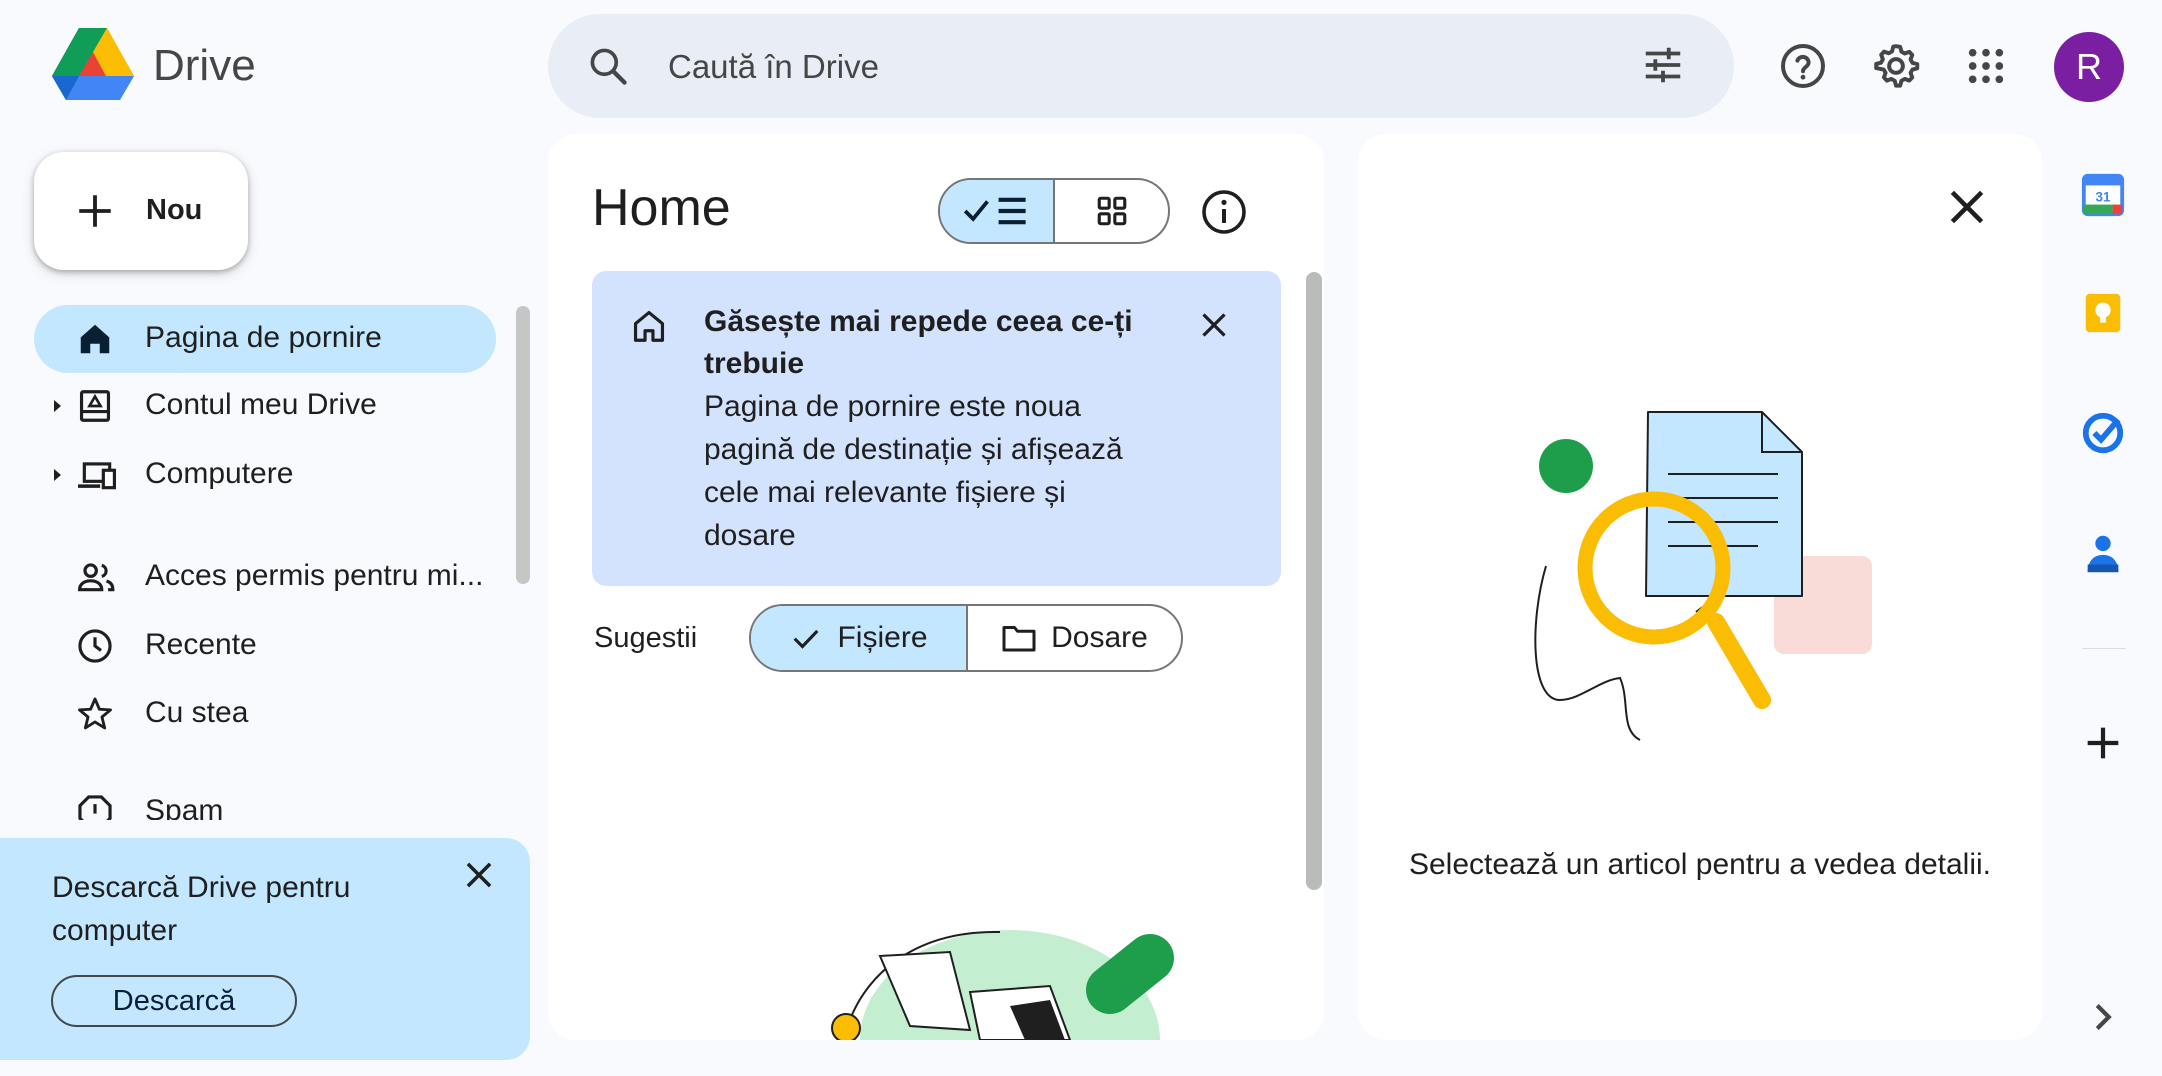 Image resolution: width=2162 pixels, height=1076 pixels. I want to click on sidebar-item-spam: Spam, so click(265, 800).